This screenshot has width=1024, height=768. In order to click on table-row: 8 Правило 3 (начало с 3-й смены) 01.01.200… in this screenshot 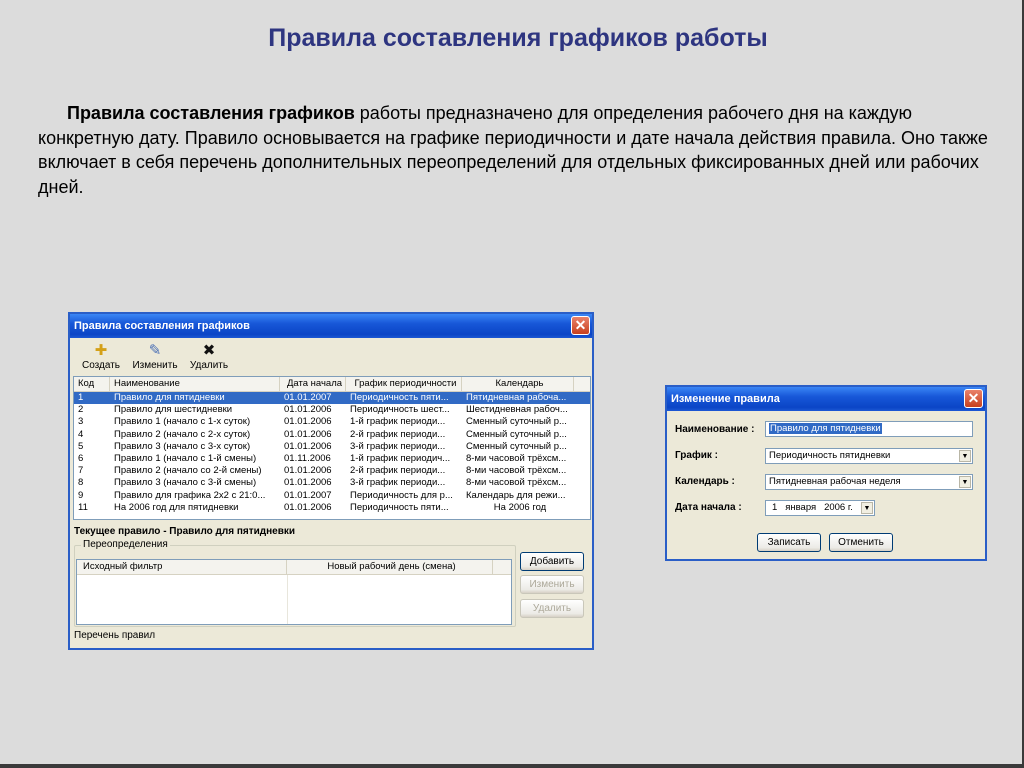, I will do `click(332, 483)`.